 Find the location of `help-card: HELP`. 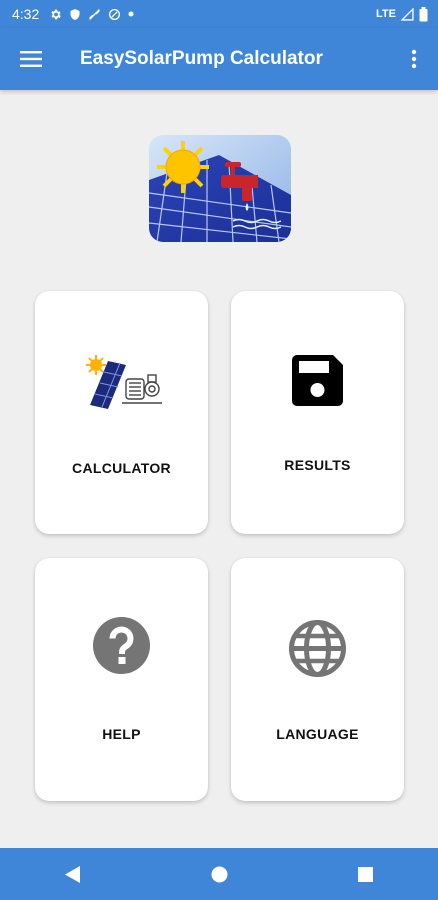

help-card: HELP is located at coordinates (121, 679).